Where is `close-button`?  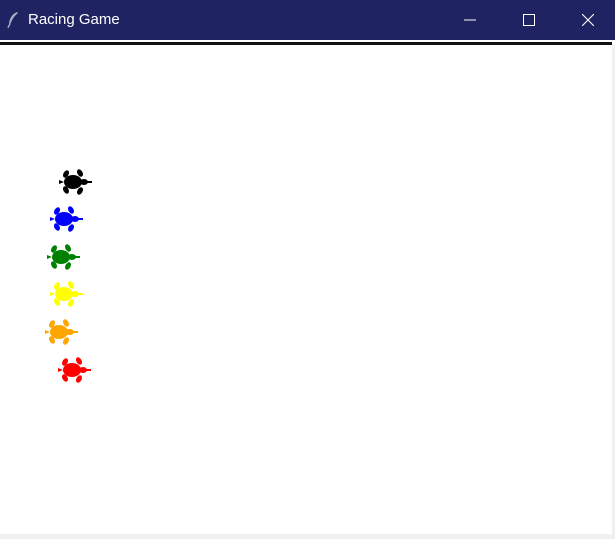
close-button is located at coordinates (588, 20).